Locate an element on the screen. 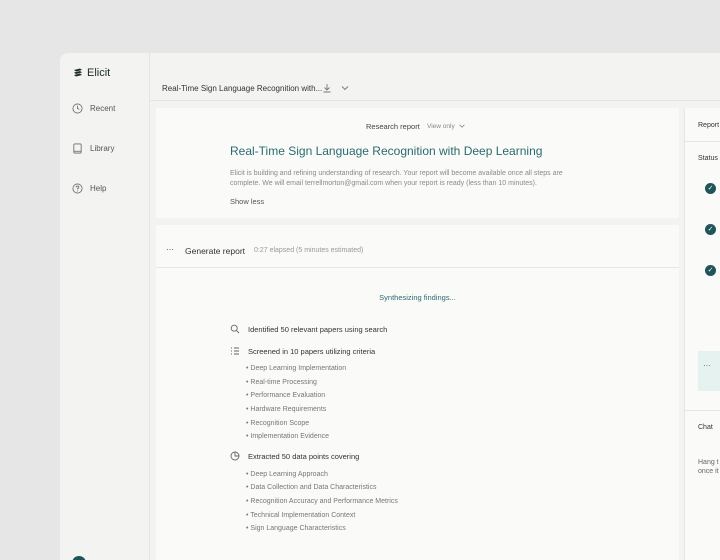 The height and width of the screenshot is (560, 720). sidebar: Elicit Recent Library Help is located at coordinates (105, 306).